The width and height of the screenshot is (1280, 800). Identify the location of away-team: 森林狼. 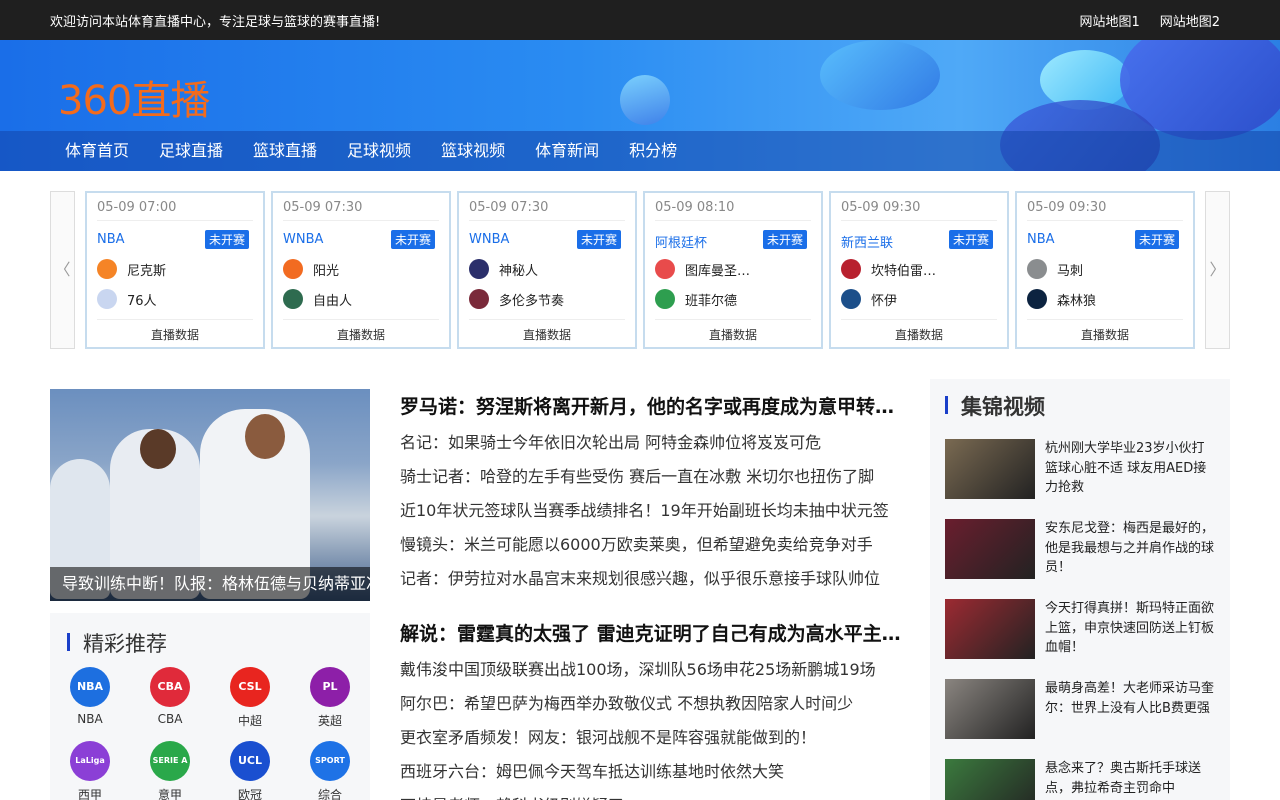
(1107, 299).